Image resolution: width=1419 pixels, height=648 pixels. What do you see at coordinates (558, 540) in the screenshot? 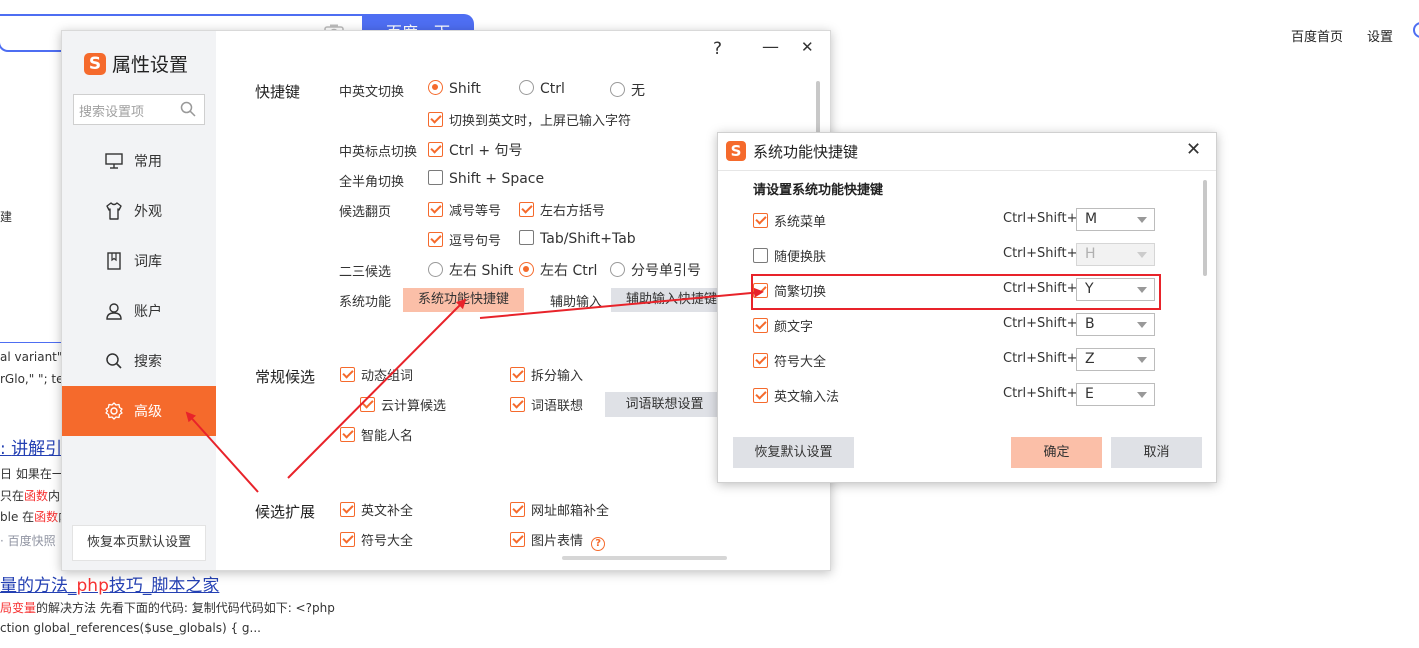
I see `emoji-checkbox: 图片表情 ?` at bounding box center [558, 540].